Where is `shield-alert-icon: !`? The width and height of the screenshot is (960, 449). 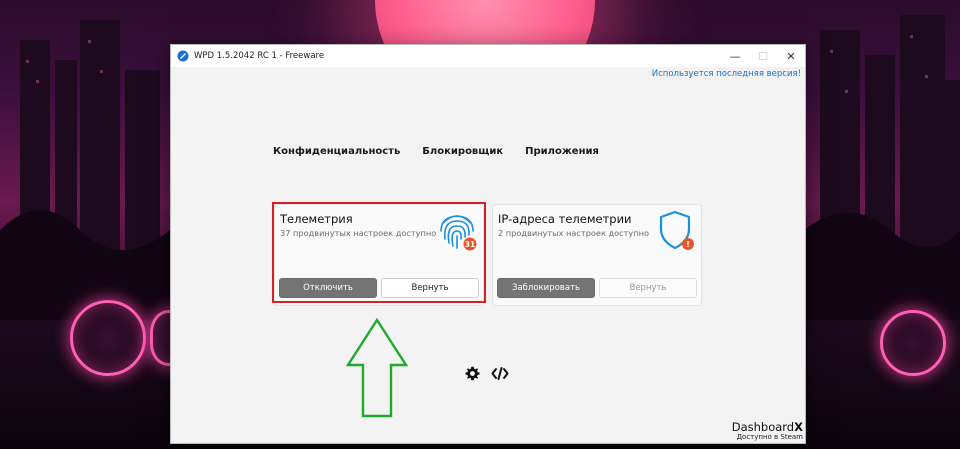 shield-alert-icon: ! is located at coordinates (676, 230).